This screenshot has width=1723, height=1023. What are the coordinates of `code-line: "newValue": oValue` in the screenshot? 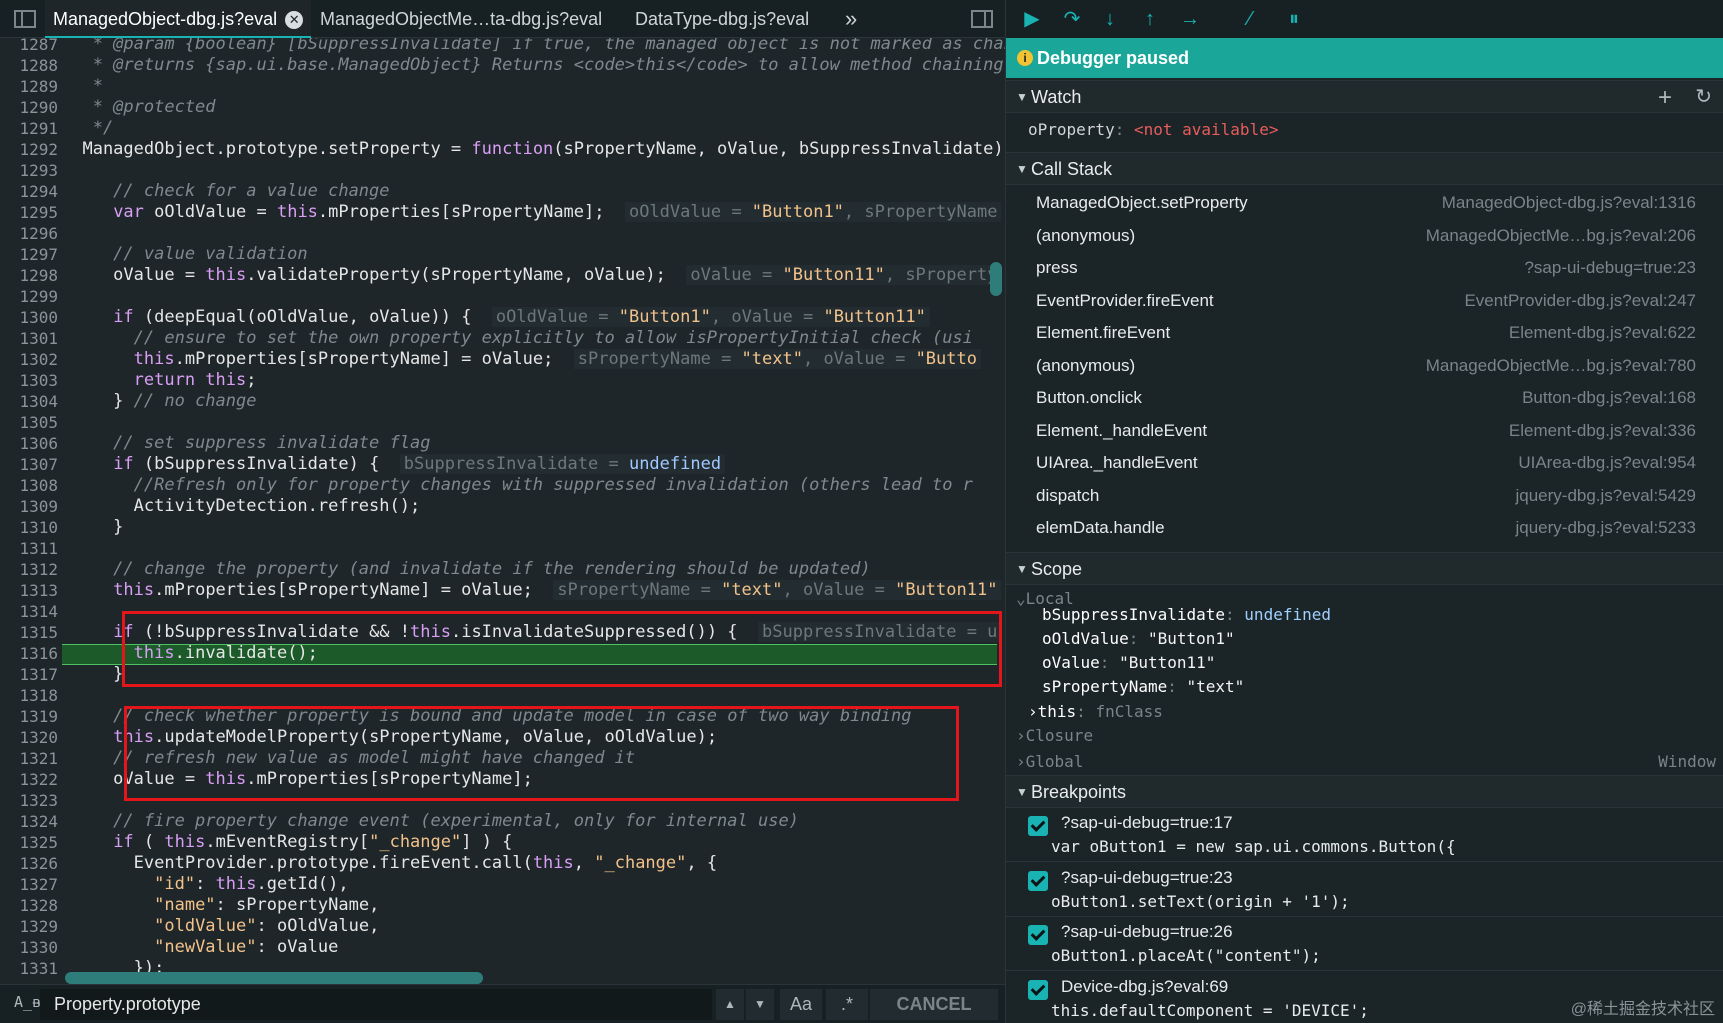 It's located at (200, 947).